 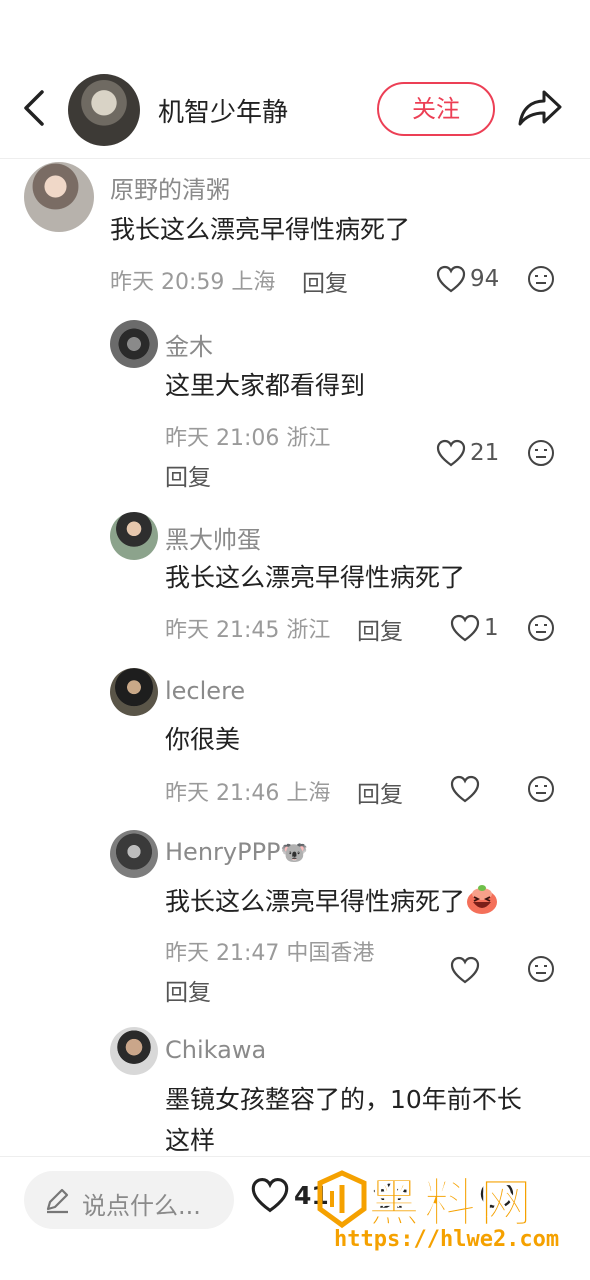 What do you see at coordinates (223, 110) in the screenshot?
I see `author-name: 机智少年静` at bounding box center [223, 110].